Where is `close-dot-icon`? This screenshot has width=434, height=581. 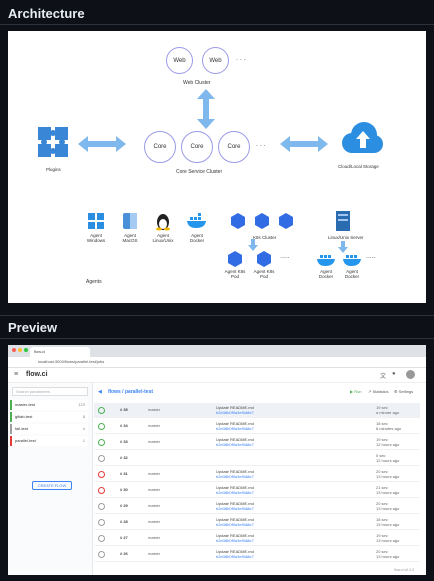
close-dot-icon is located at coordinates (14, 350).